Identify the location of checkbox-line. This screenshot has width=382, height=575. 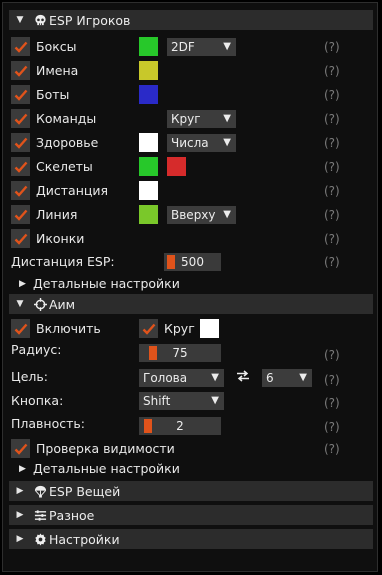
(20, 214).